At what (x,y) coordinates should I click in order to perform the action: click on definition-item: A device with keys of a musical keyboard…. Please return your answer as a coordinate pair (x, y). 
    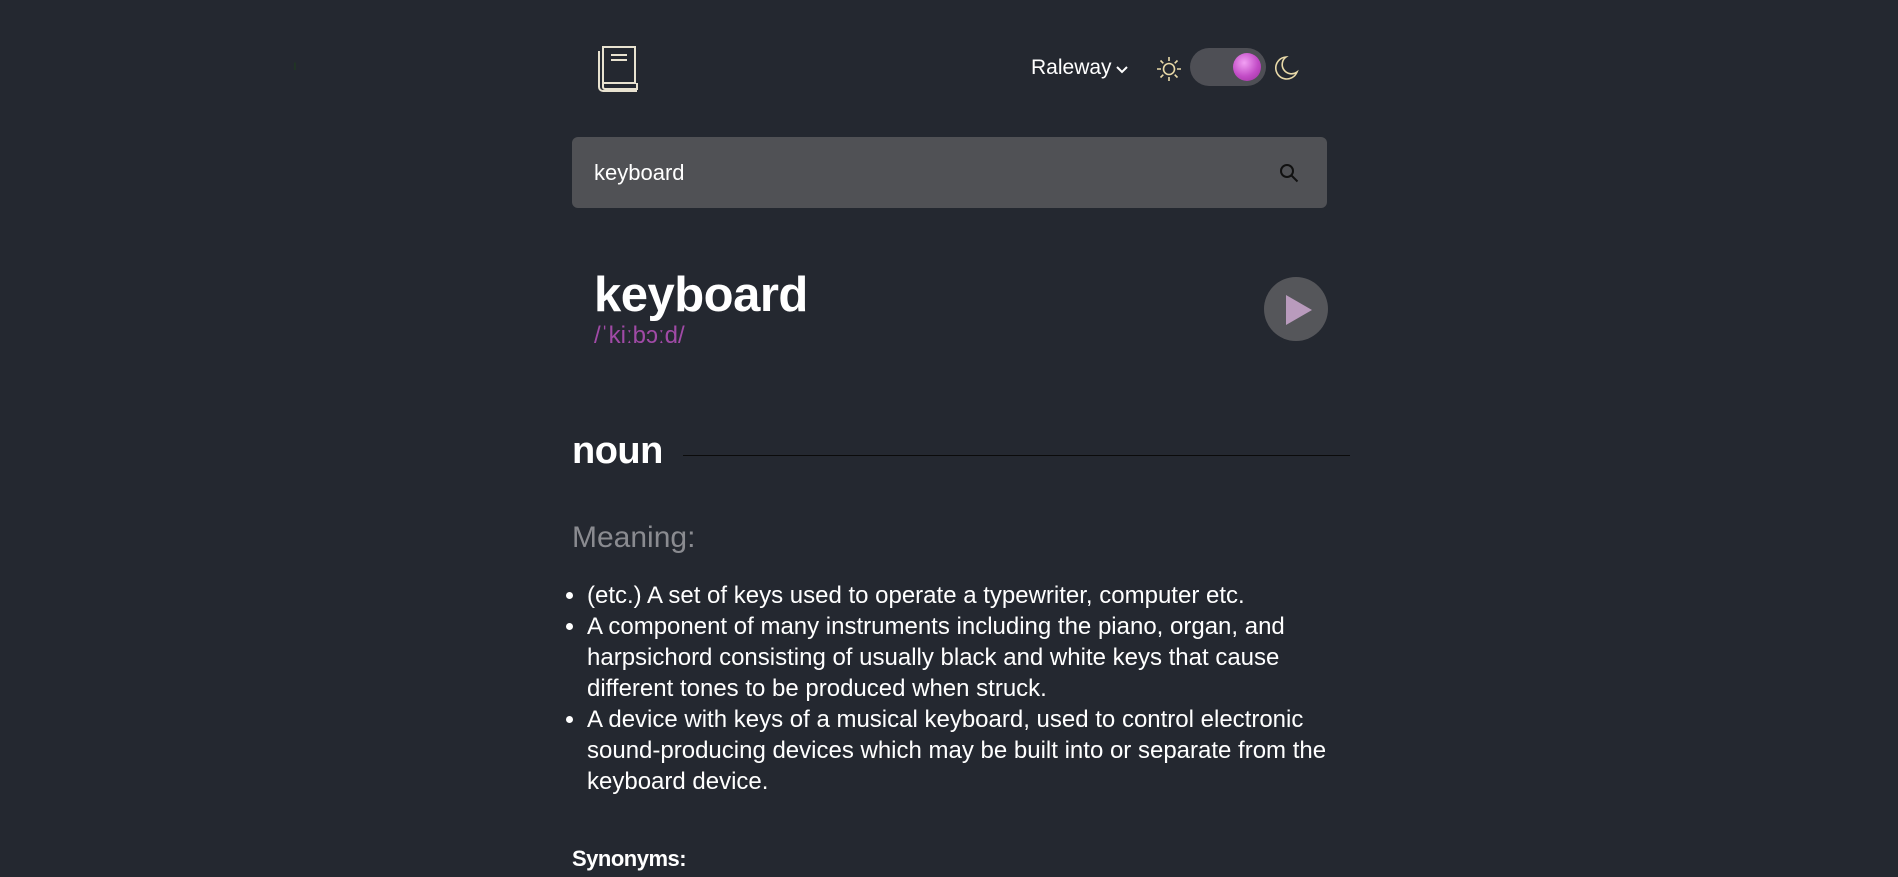
    Looking at the image, I should click on (976, 750).